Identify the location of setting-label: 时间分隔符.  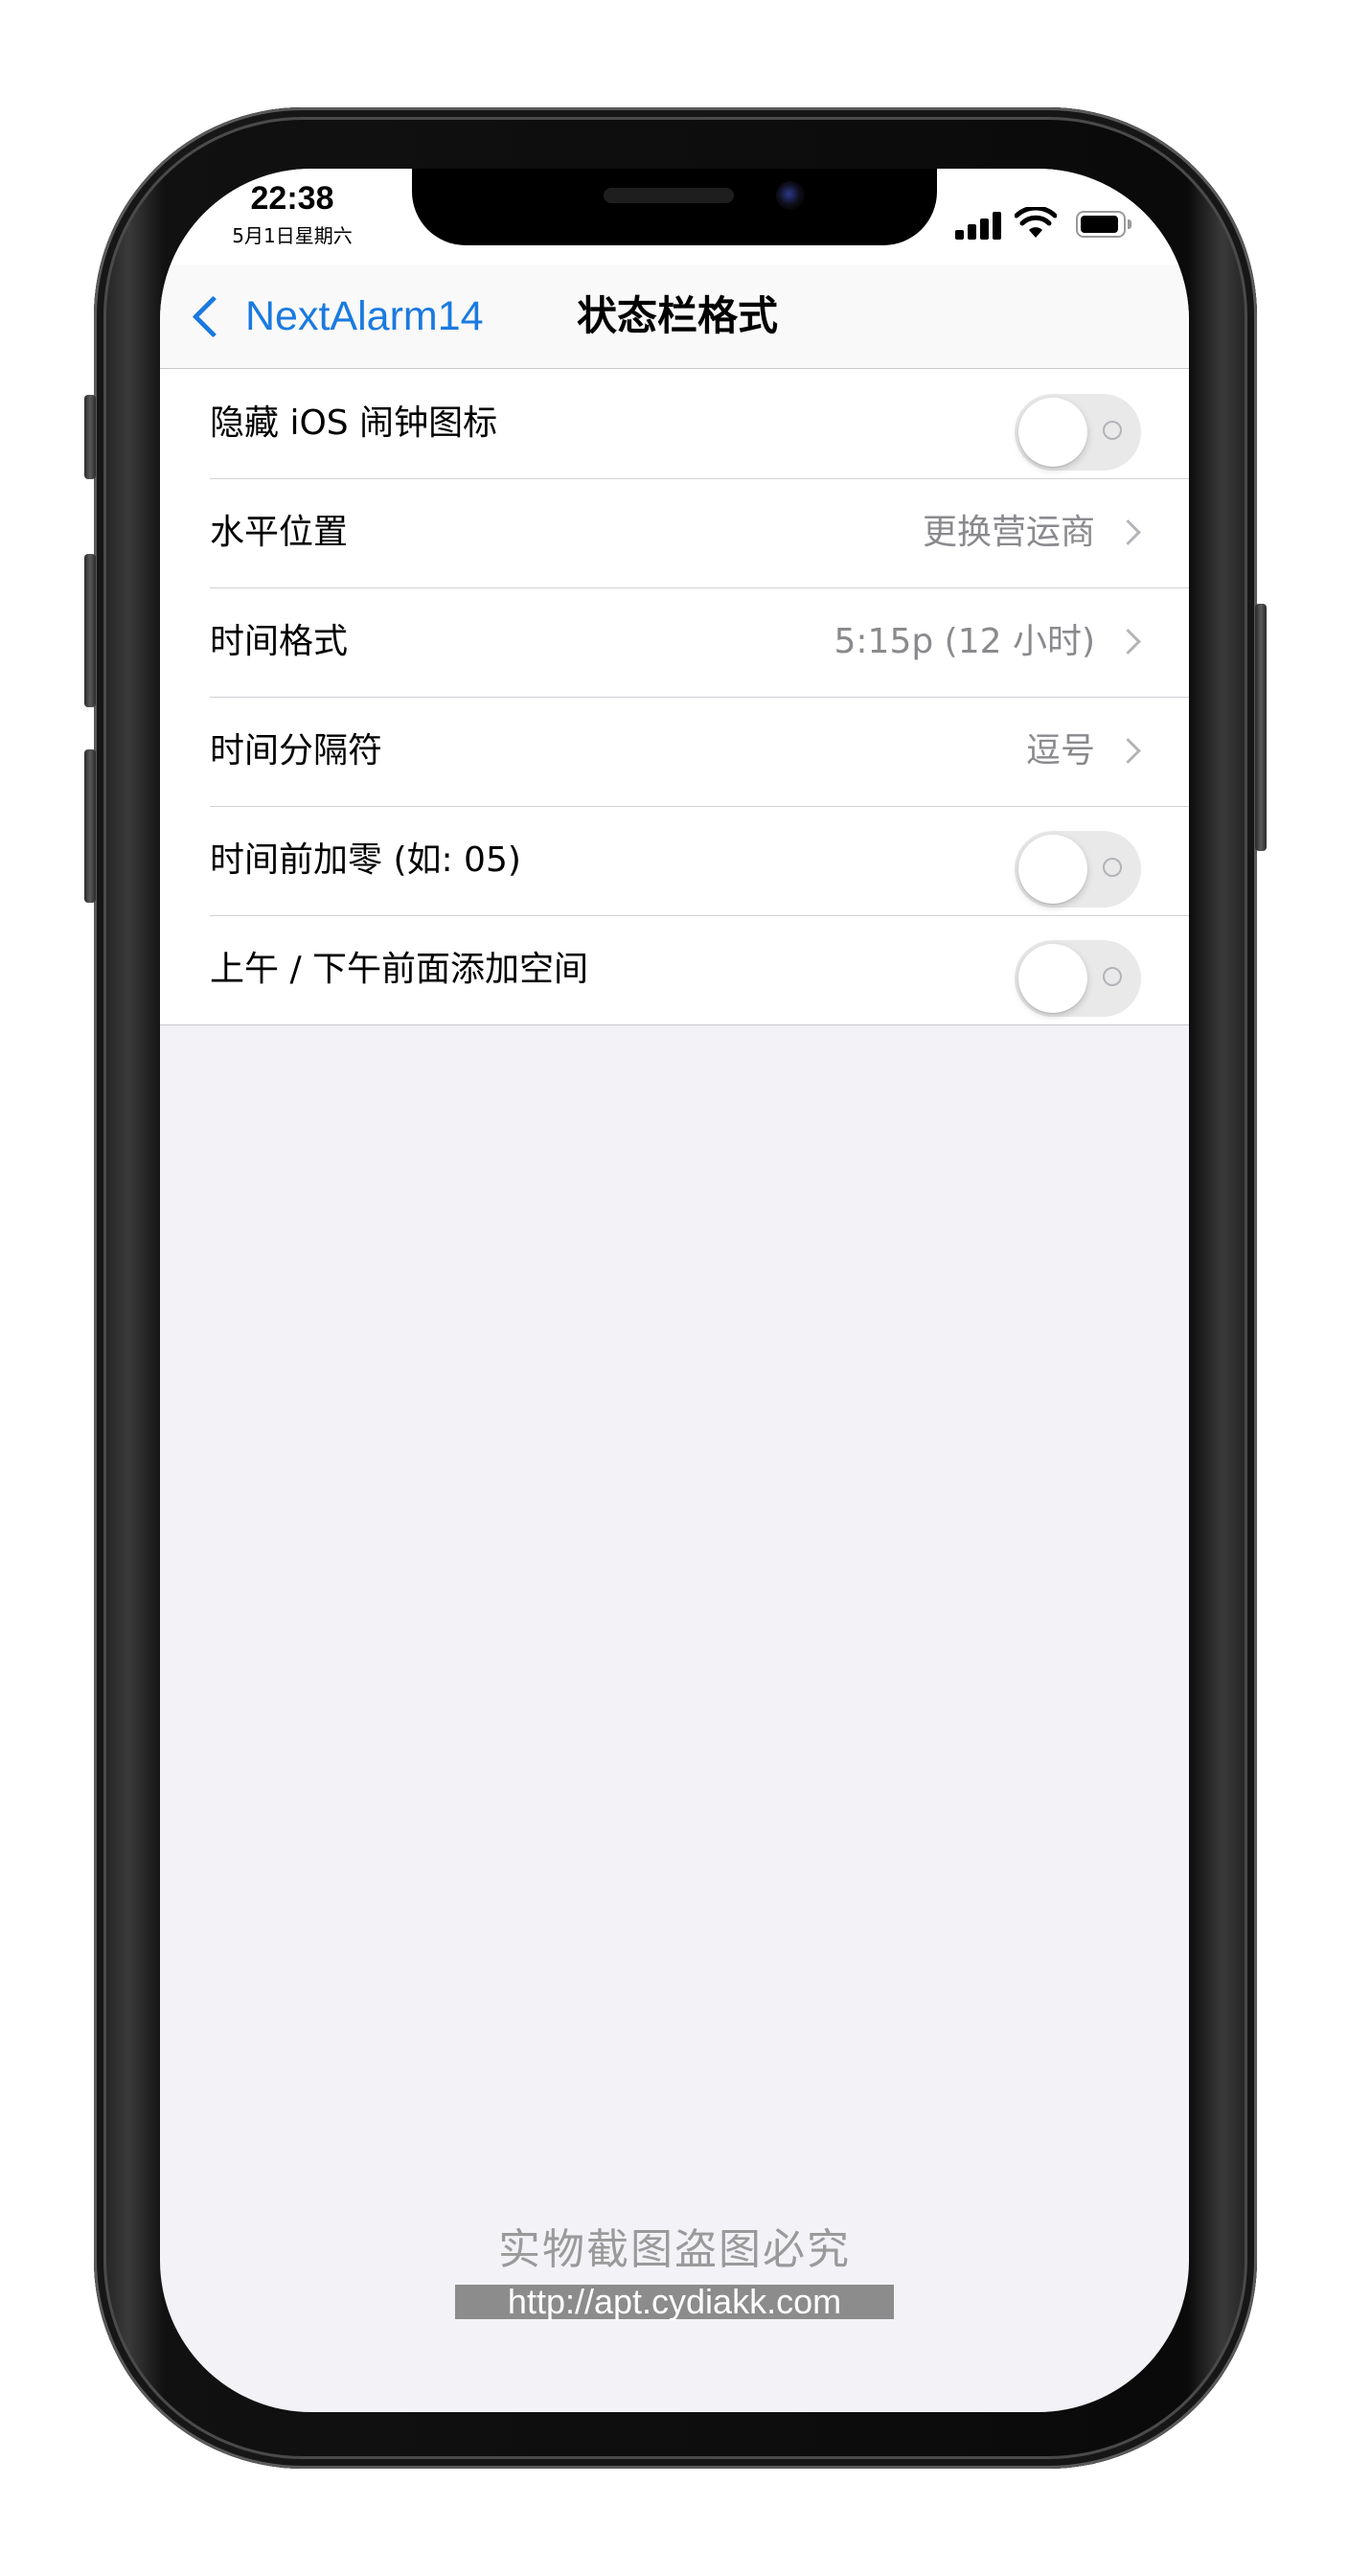
(297, 750).